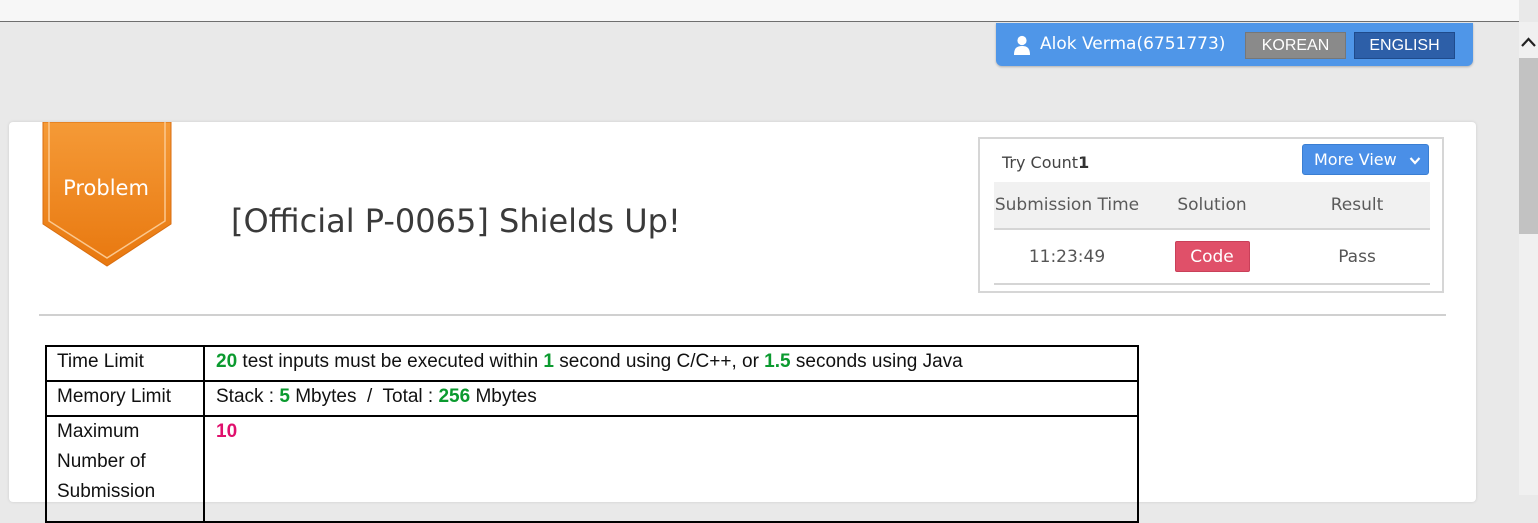  I want to click on memory-limit-value: Stack : 5 Mbytes / Total : 256 Mbytes, so click(671, 398).